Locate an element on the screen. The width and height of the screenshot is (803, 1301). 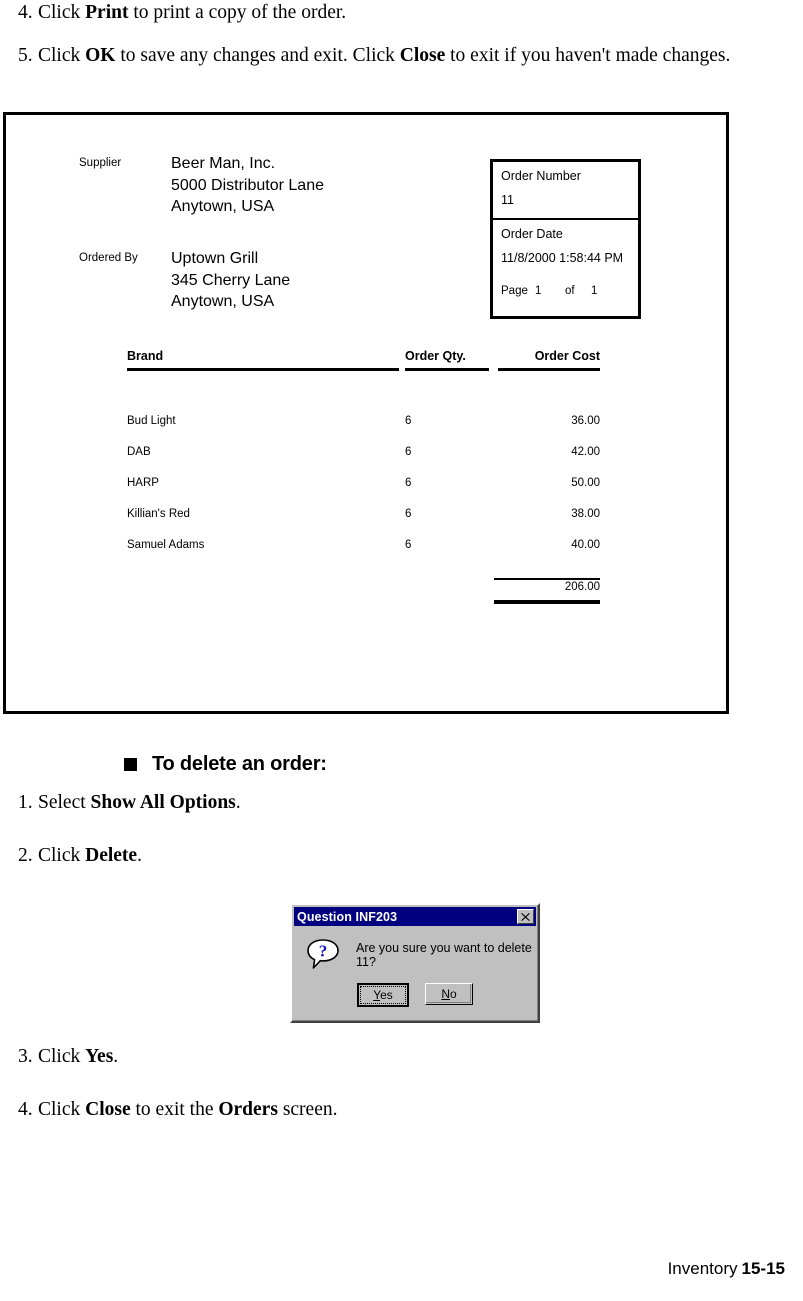
dialog-body: ? Are you sure you want to delete 11? is located at coordinates (415, 955).